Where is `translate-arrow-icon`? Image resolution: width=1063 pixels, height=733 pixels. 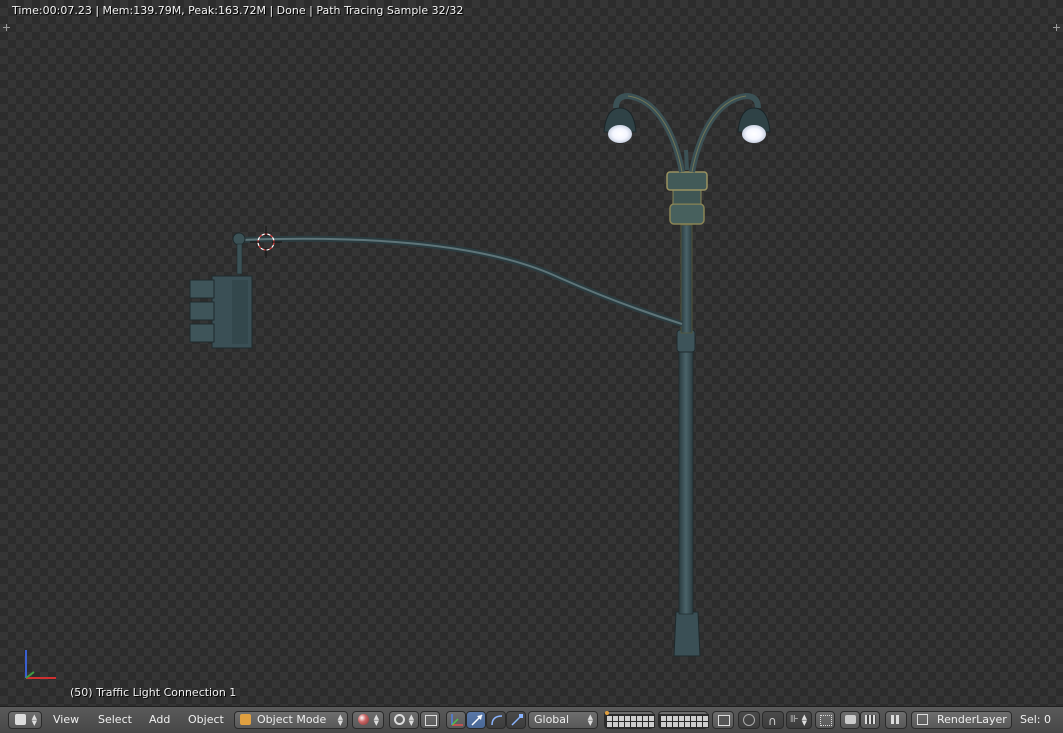
translate-arrow-icon is located at coordinates (477, 720).